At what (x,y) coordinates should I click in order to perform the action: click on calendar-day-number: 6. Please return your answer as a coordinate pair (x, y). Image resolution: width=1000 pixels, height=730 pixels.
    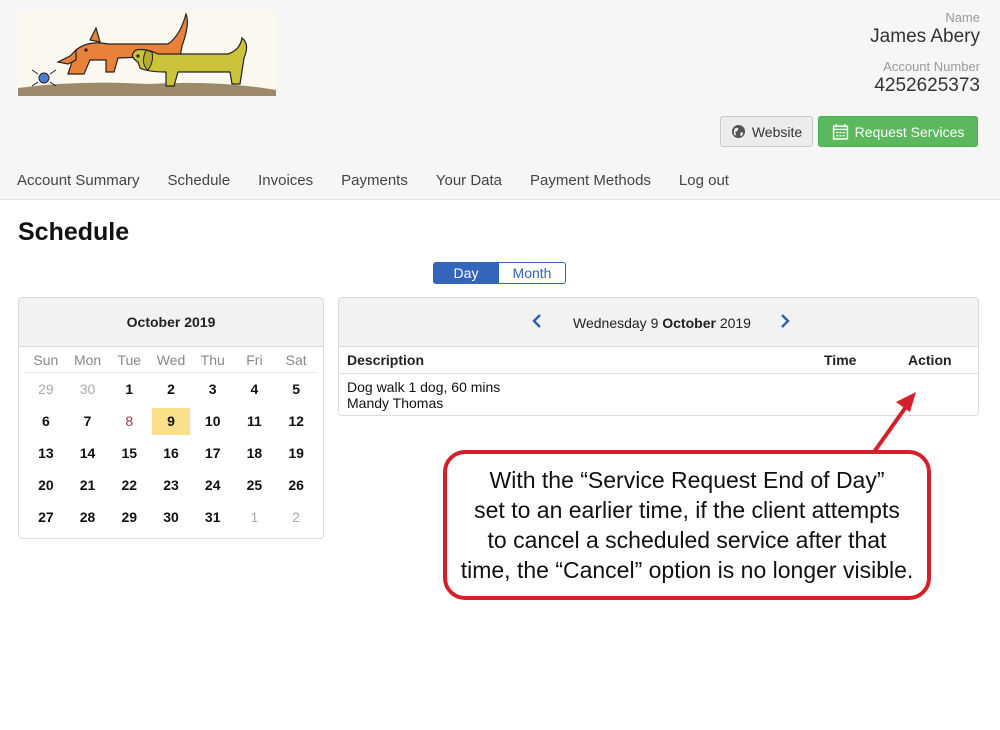
    Looking at the image, I should click on (45, 421).